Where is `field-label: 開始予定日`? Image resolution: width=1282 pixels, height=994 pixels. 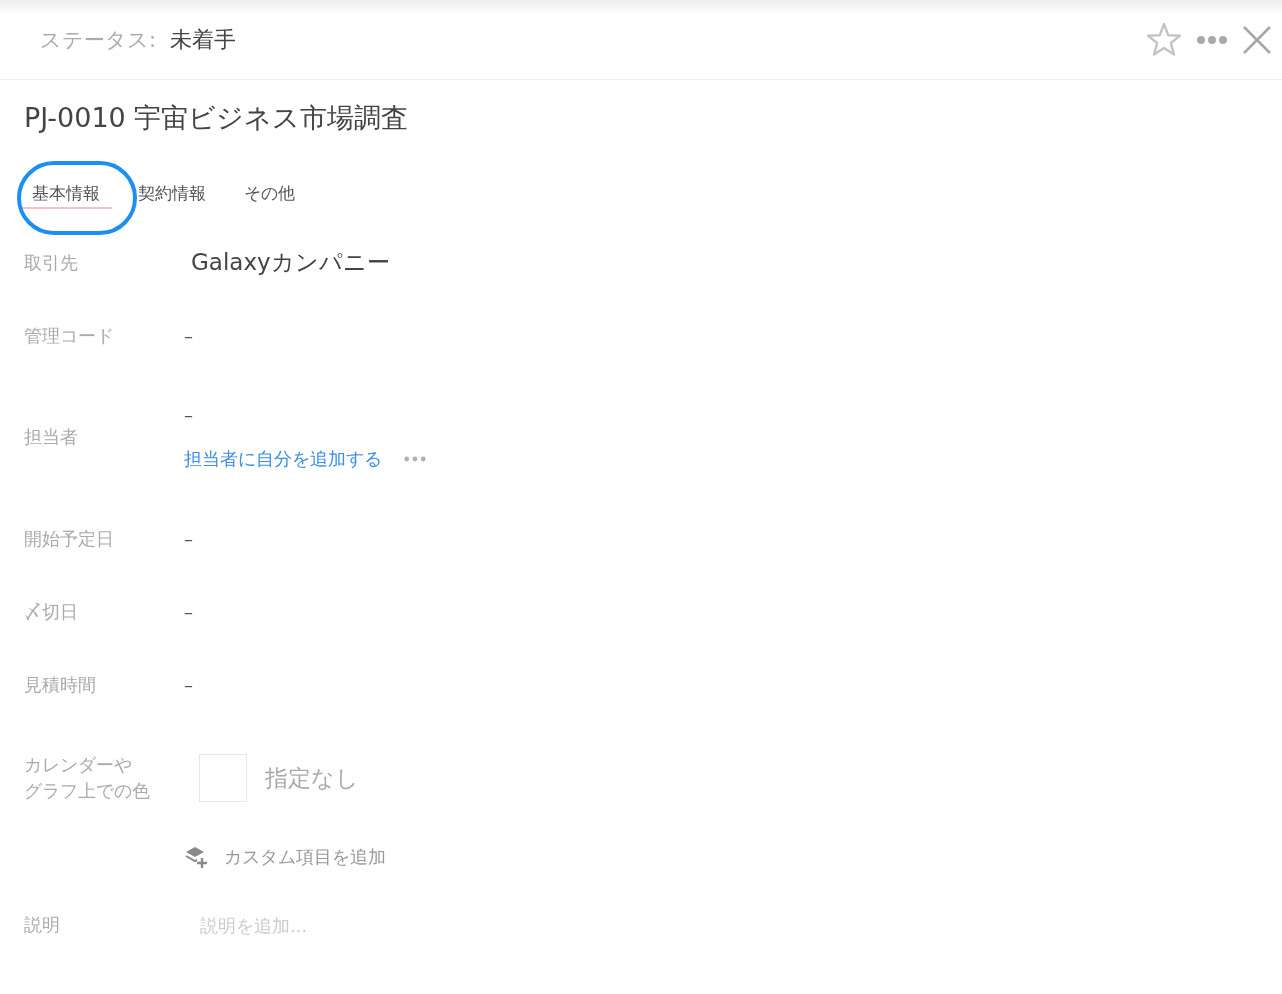
field-label: 開始予定日 is located at coordinates (69, 538).